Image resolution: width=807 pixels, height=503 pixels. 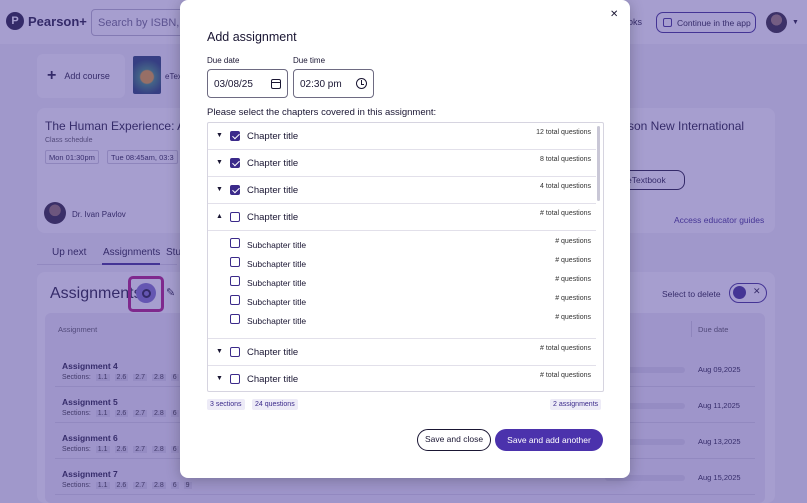 I want to click on clock-icon, so click(x=361, y=83).